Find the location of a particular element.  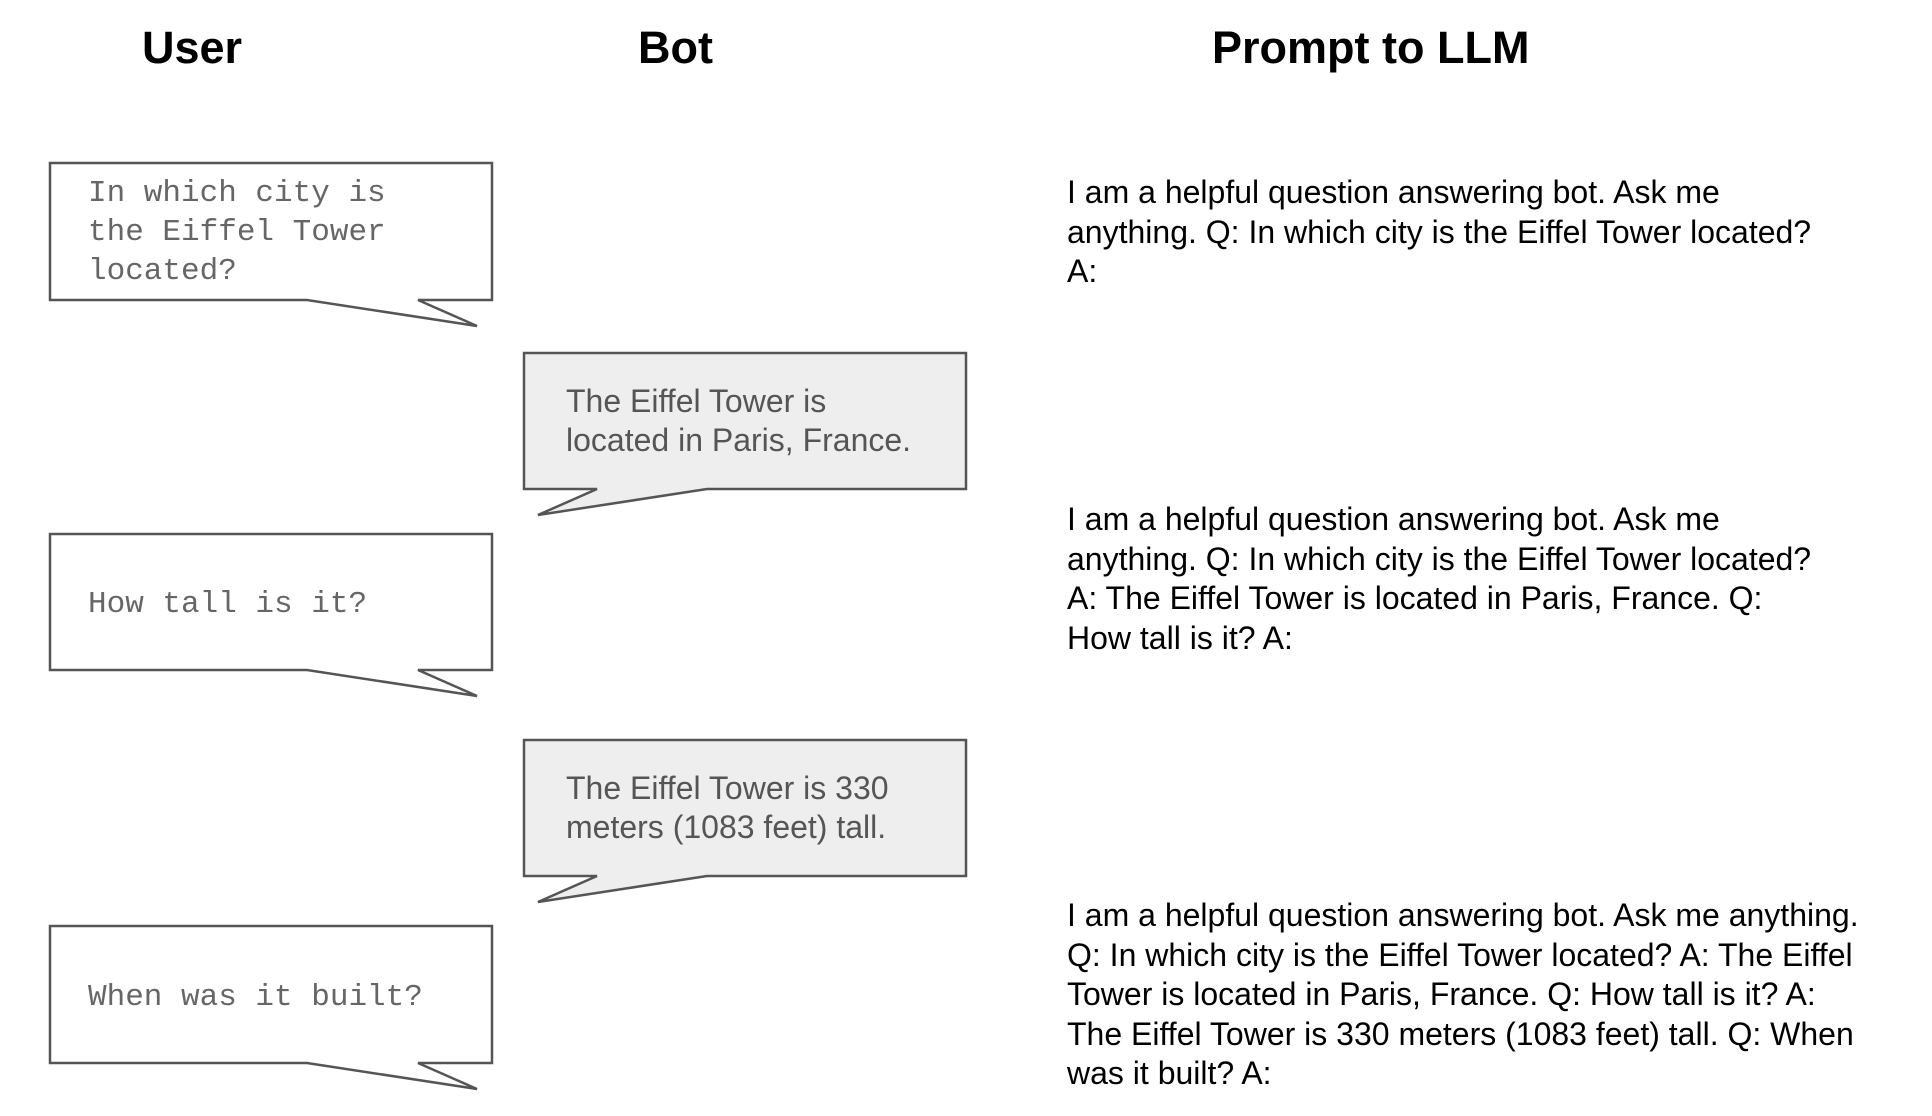

text-line: meters (1083 feet) tall. is located at coordinates (726, 827).